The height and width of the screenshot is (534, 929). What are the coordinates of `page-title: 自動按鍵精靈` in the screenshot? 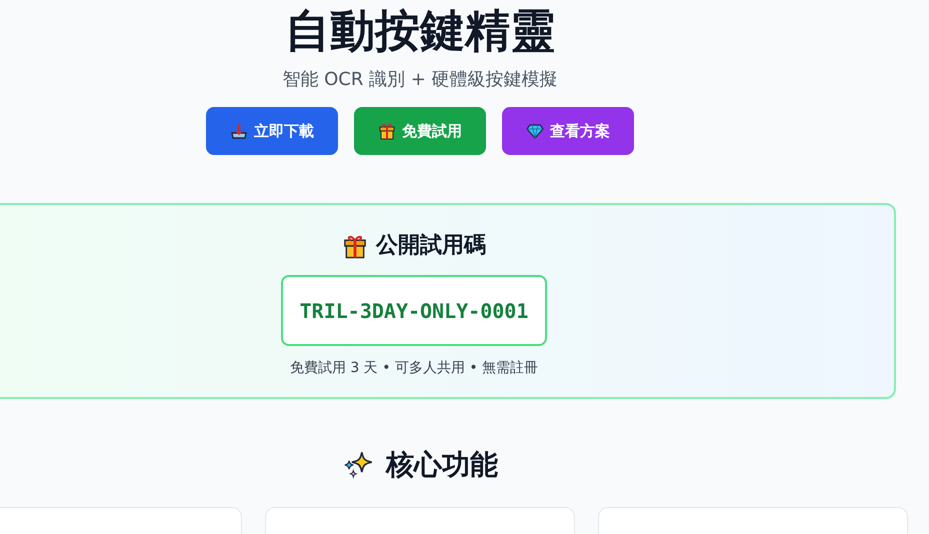 It's located at (420, 31).